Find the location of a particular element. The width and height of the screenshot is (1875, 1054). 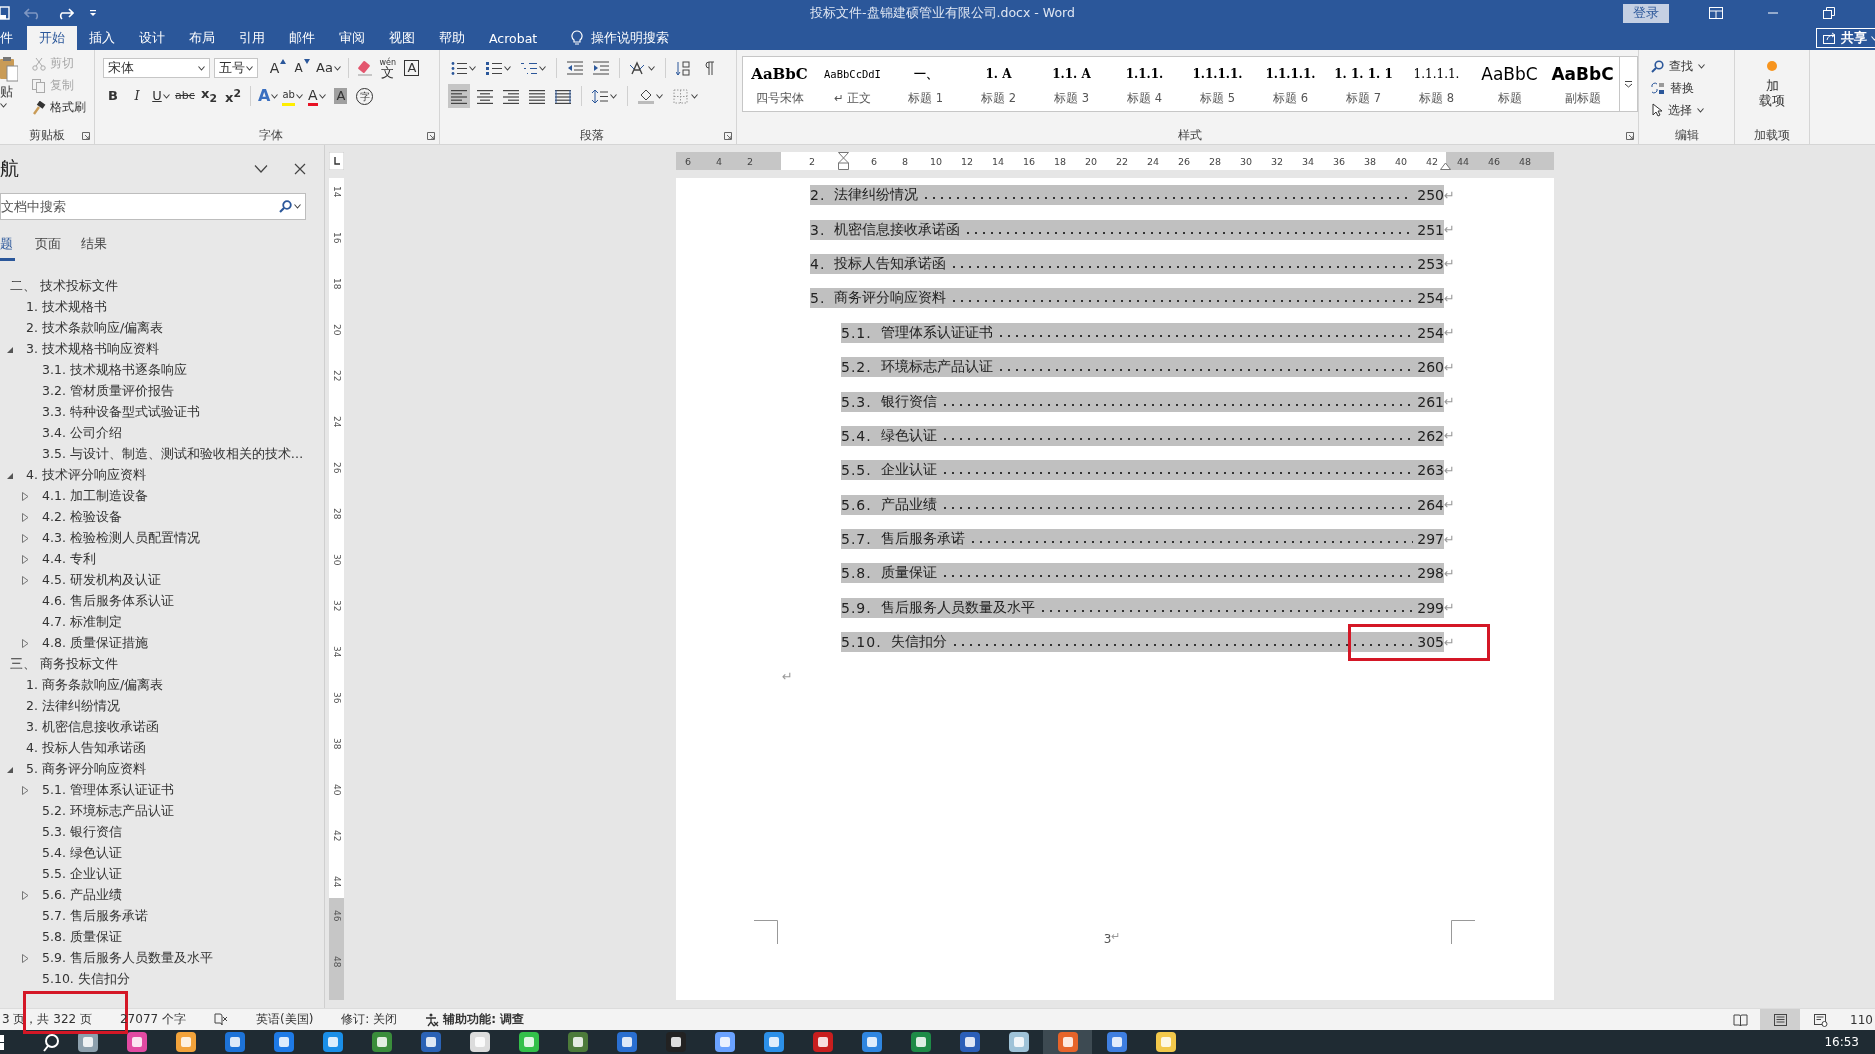

language-status: 英语(美国) is located at coordinates (285, 1019).